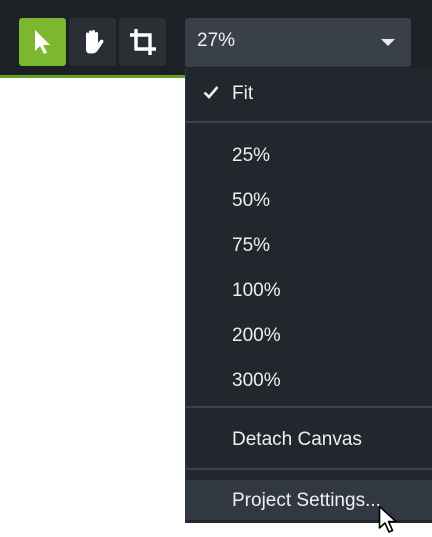 The height and width of the screenshot is (537, 432). I want to click on menu-item-fit: Fit, so click(309, 93).